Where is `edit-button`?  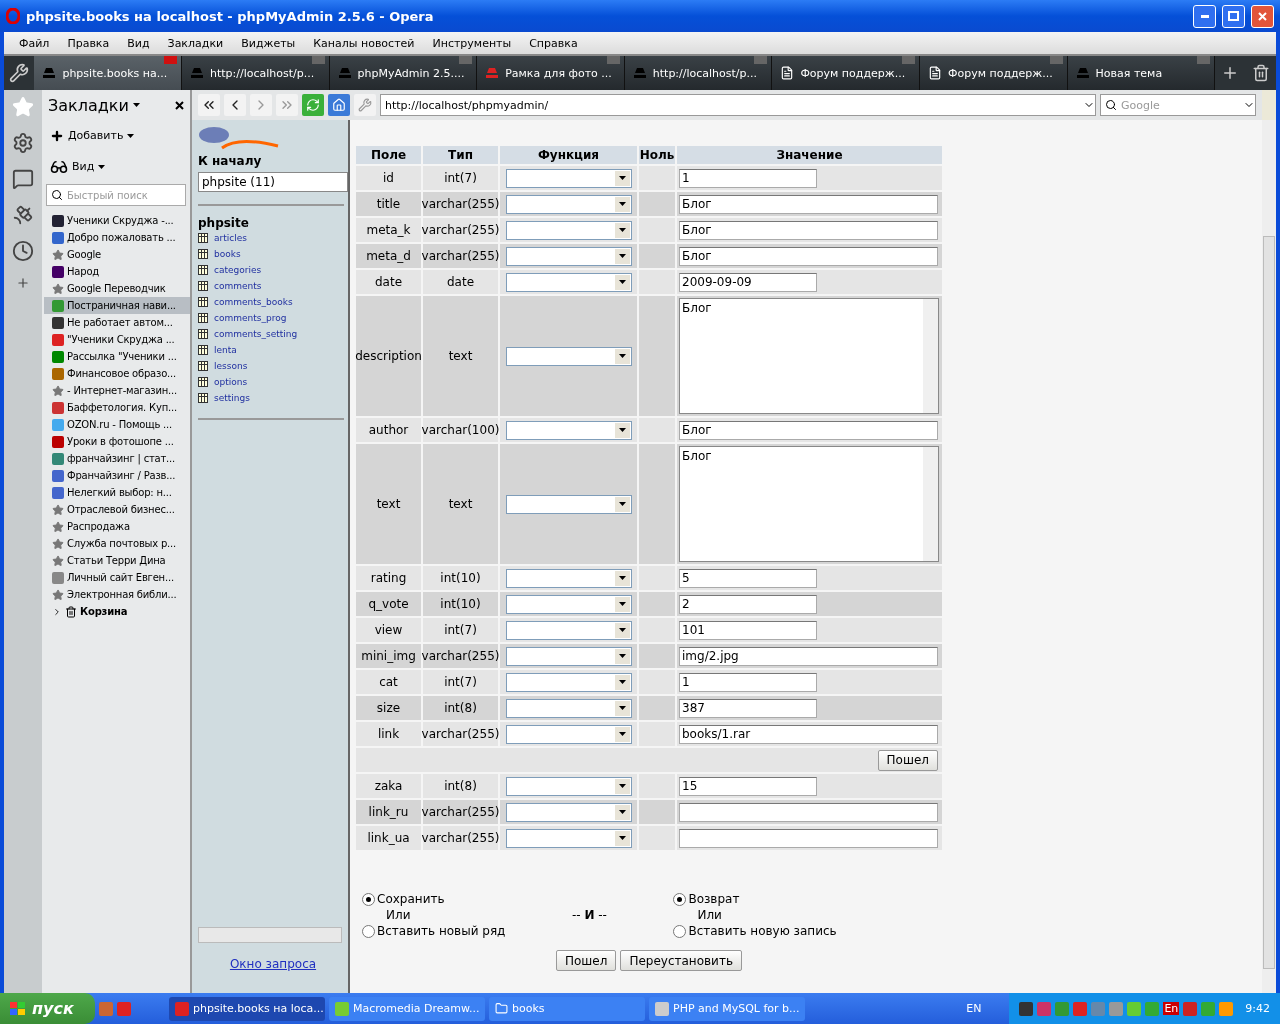
edit-button is located at coordinates (365, 105).